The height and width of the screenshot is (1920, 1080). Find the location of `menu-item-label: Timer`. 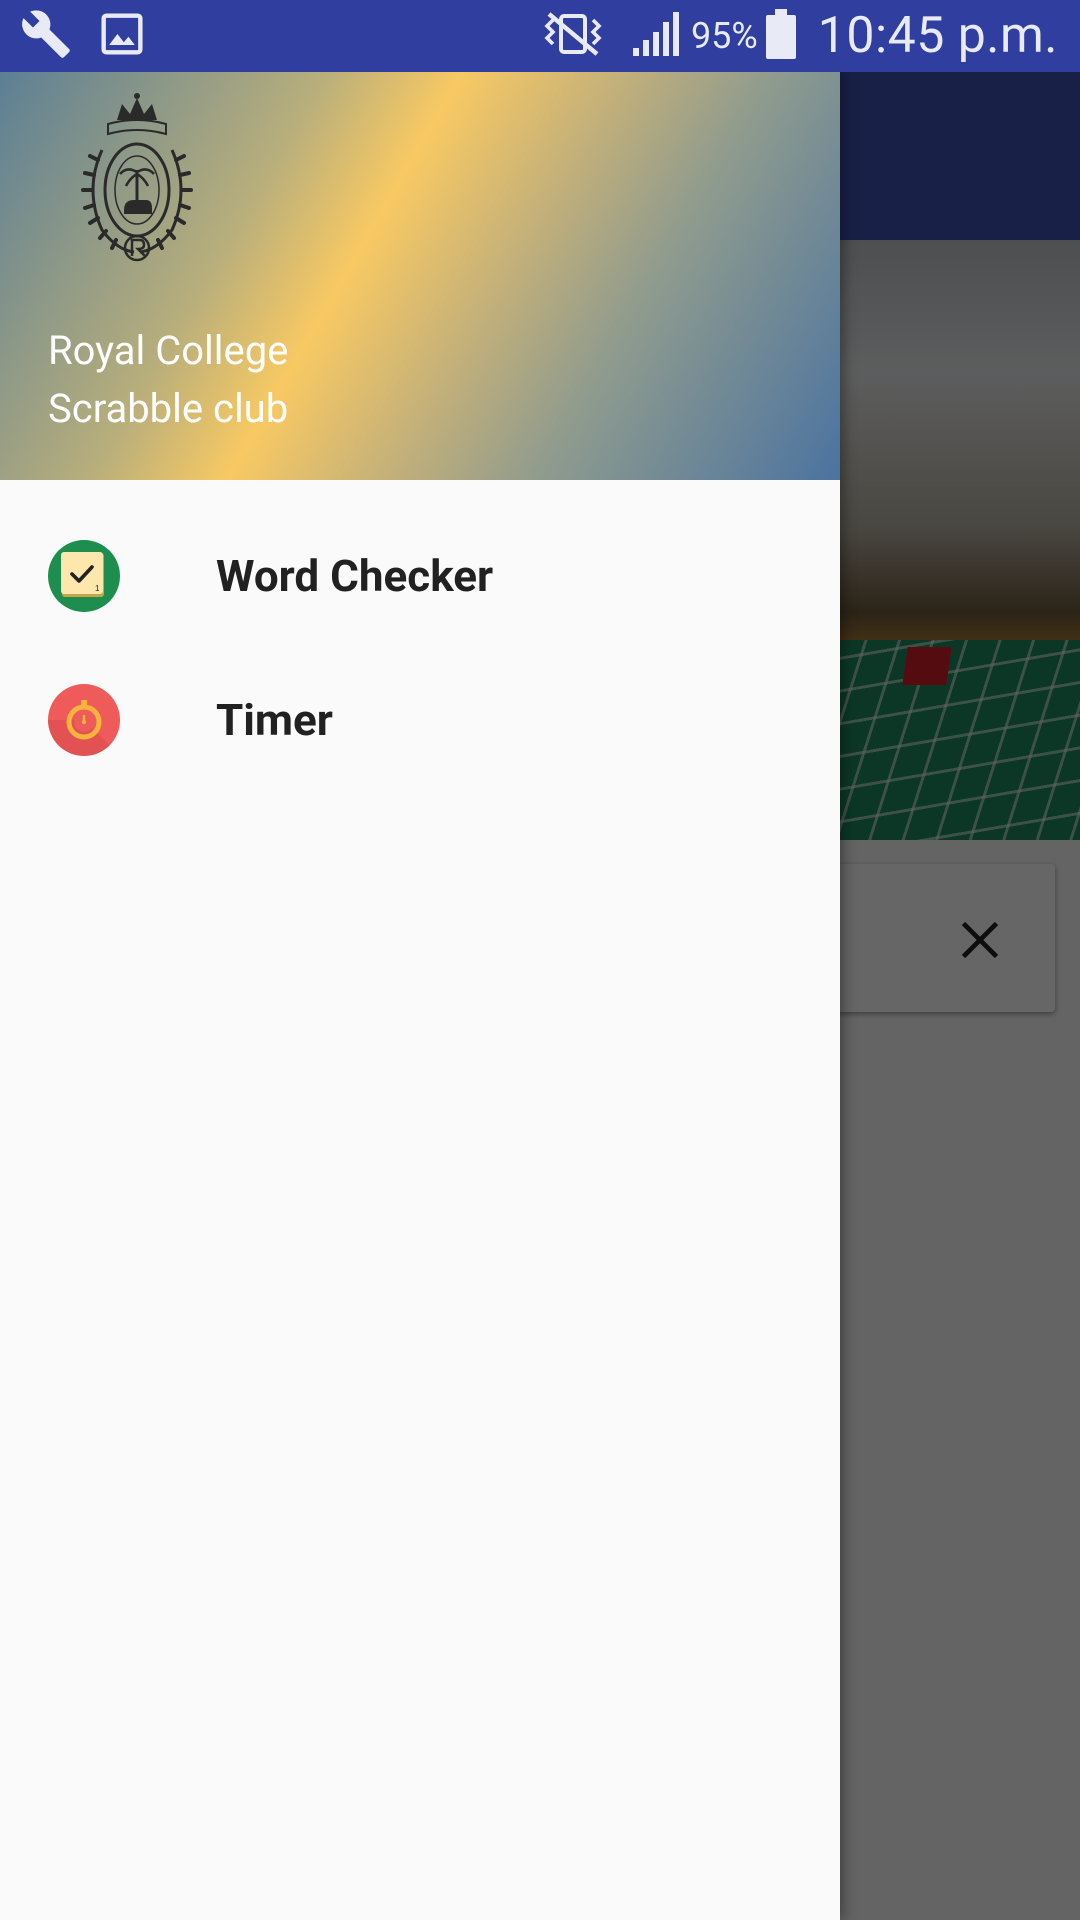

menu-item-label: Timer is located at coordinates (274, 720).